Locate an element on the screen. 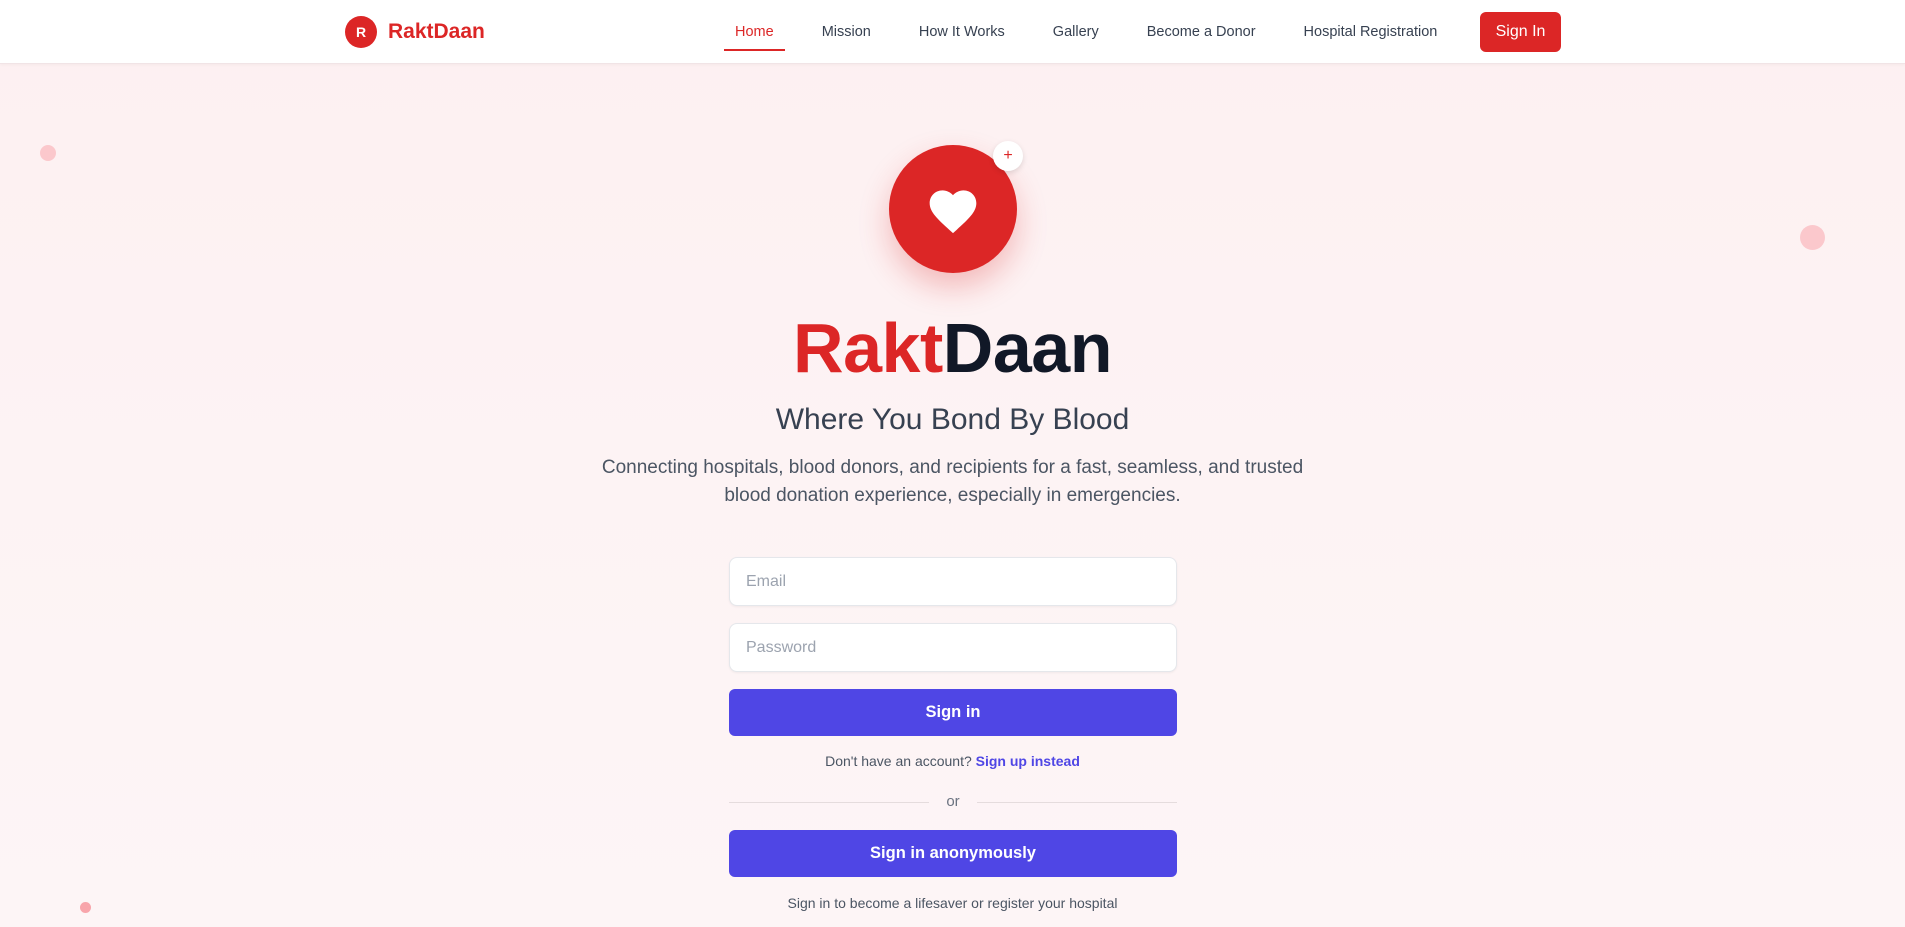 The image size is (1905, 927). brand-name: RaktDaan is located at coordinates (436, 31).